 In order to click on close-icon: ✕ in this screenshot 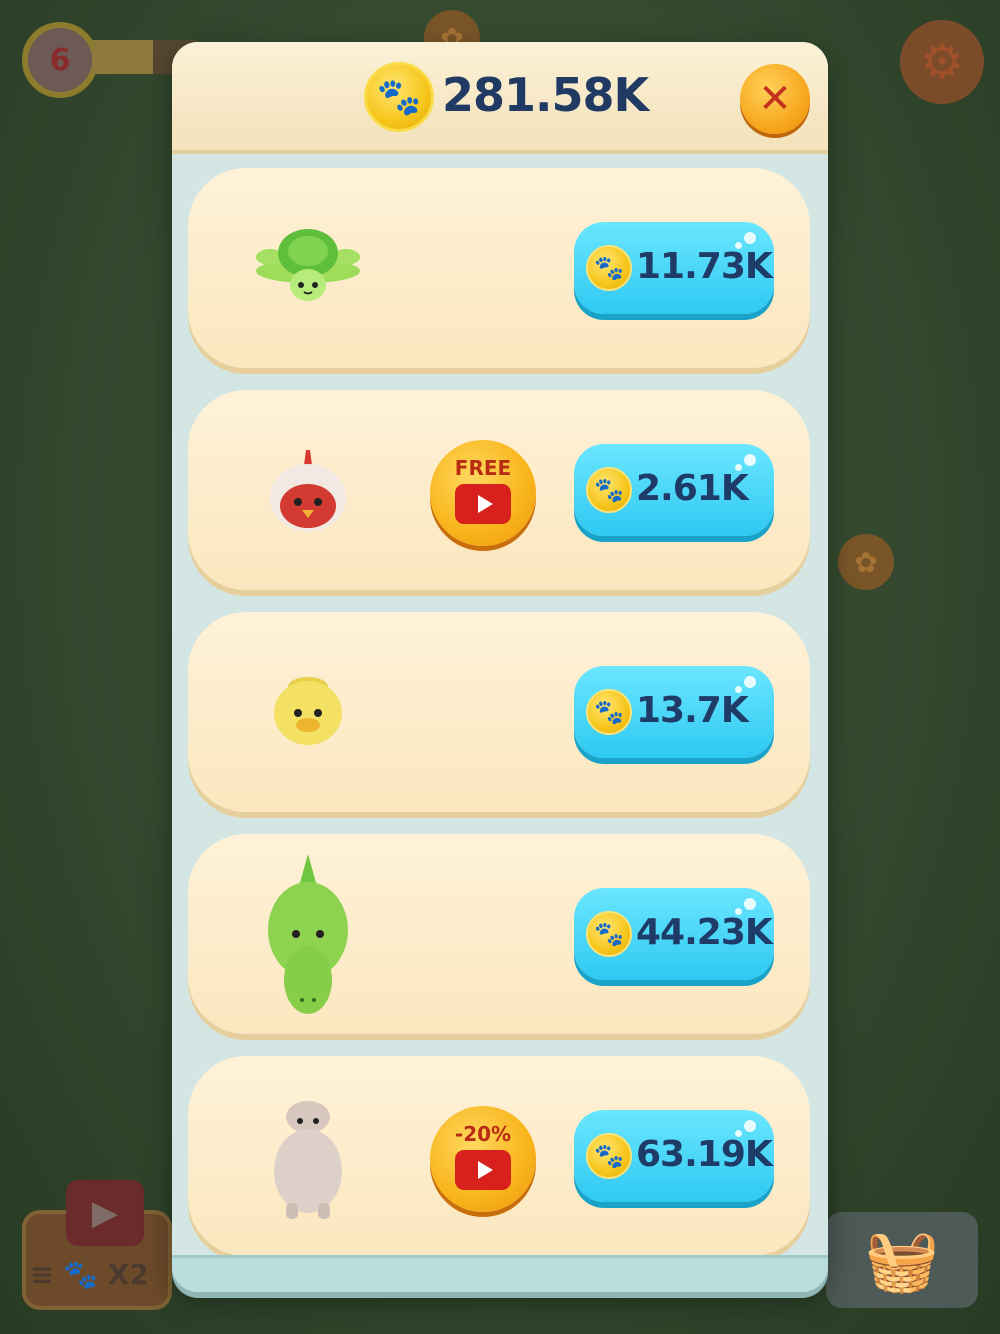, I will do `click(775, 99)`.